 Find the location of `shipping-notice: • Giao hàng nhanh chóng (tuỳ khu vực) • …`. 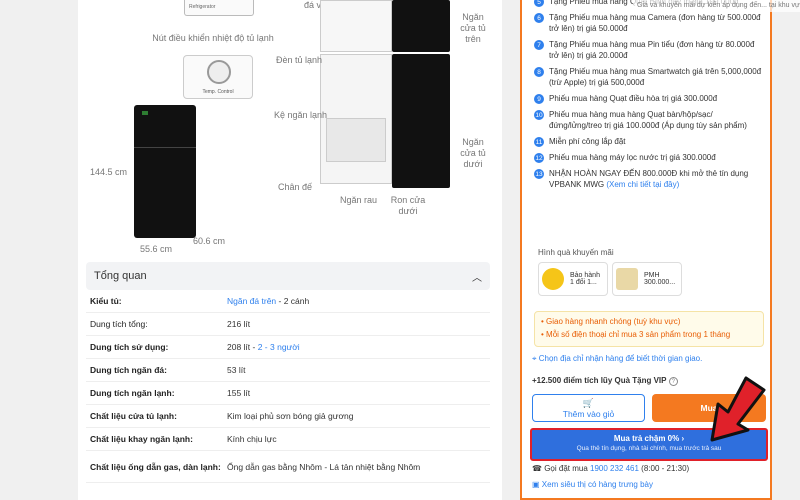

shipping-notice: • Giao hàng nhanh chóng (tuỳ khu vực) • … is located at coordinates (649, 329).